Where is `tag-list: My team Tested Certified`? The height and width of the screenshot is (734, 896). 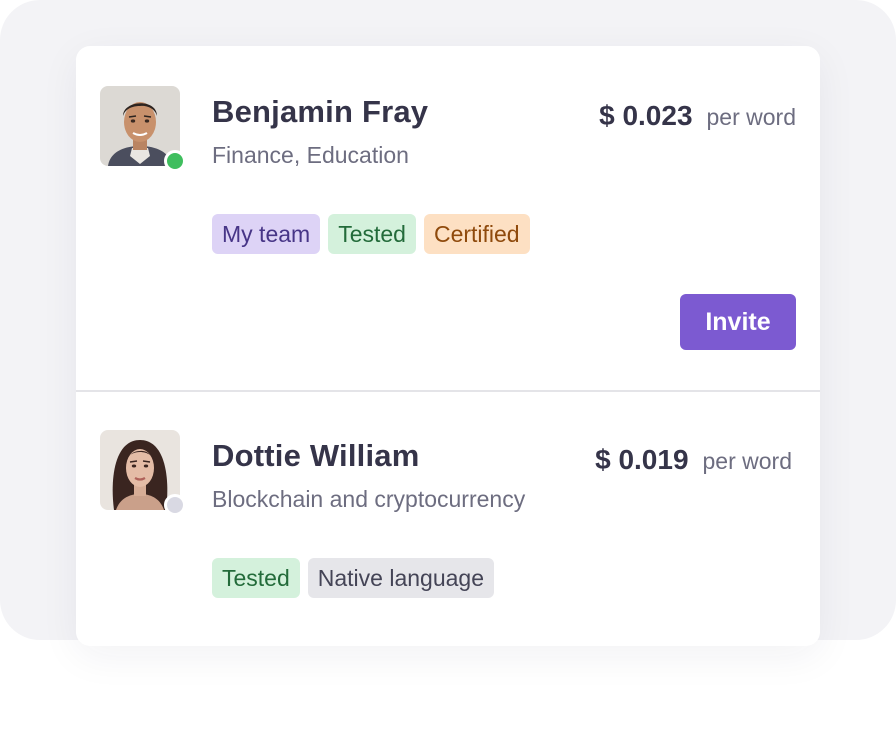
tag-list: My team Tested Certified is located at coordinates (371, 234).